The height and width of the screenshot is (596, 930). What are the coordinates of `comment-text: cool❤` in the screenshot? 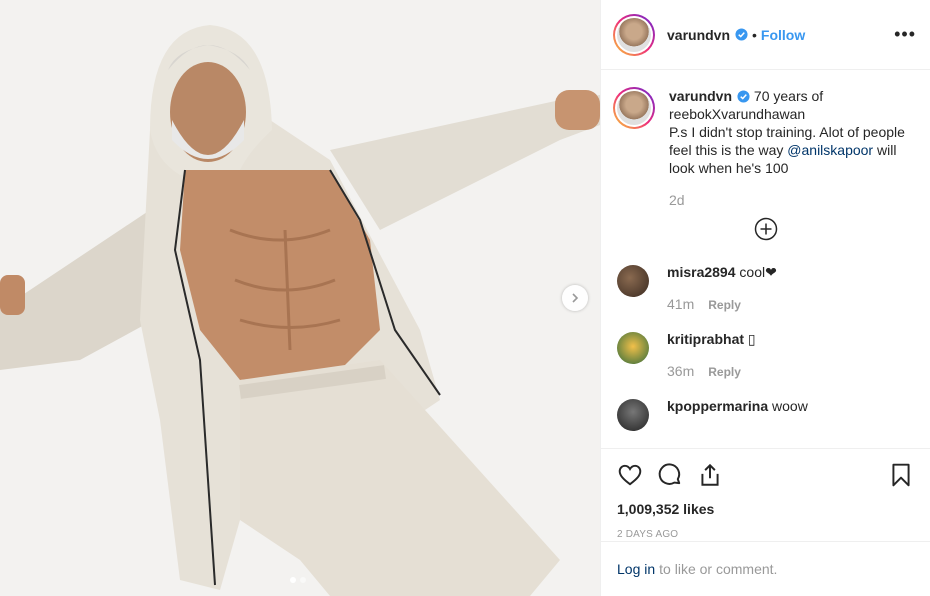 It's located at (758, 272).